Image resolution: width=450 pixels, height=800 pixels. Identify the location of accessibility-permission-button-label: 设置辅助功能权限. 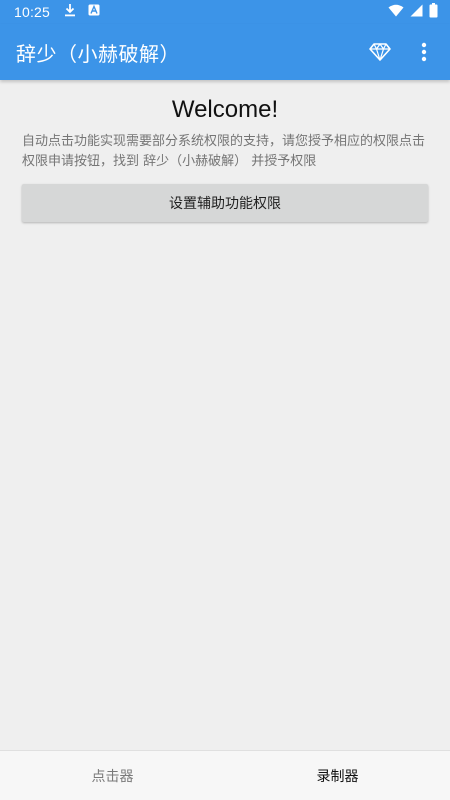
(225, 204).